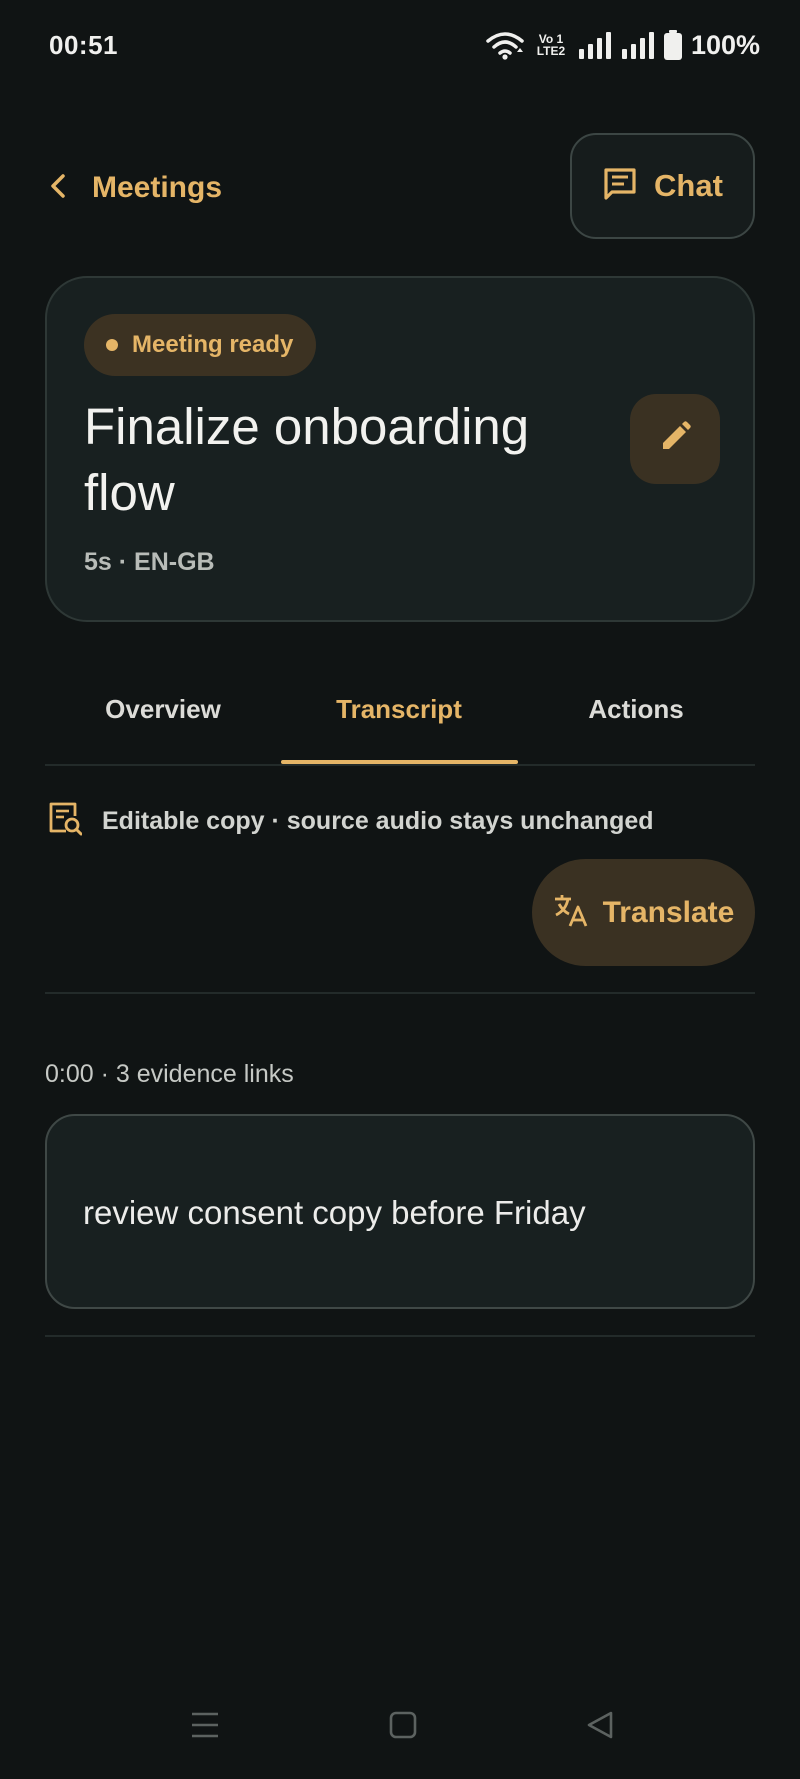  What do you see at coordinates (83, 45) in the screenshot?
I see `status-time: 00:51` at bounding box center [83, 45].